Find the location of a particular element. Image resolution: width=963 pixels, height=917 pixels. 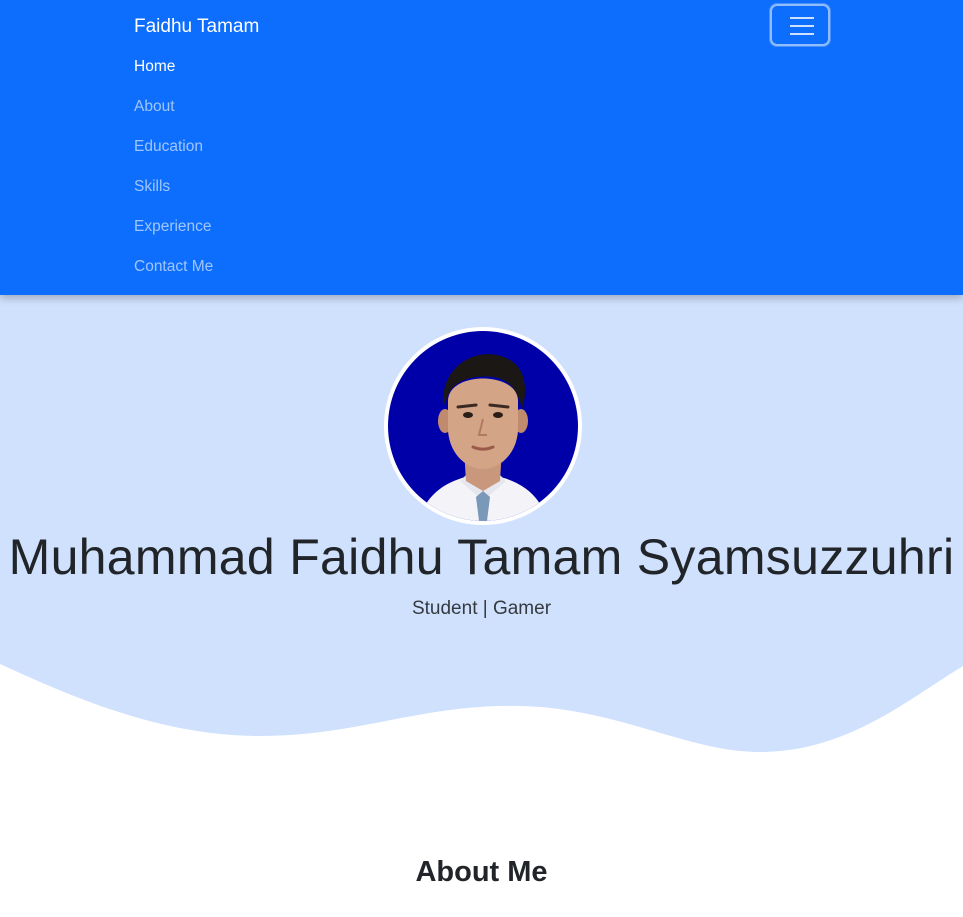

navbar-brand: Faidhu Tamam is located at coordinates (196, 27).